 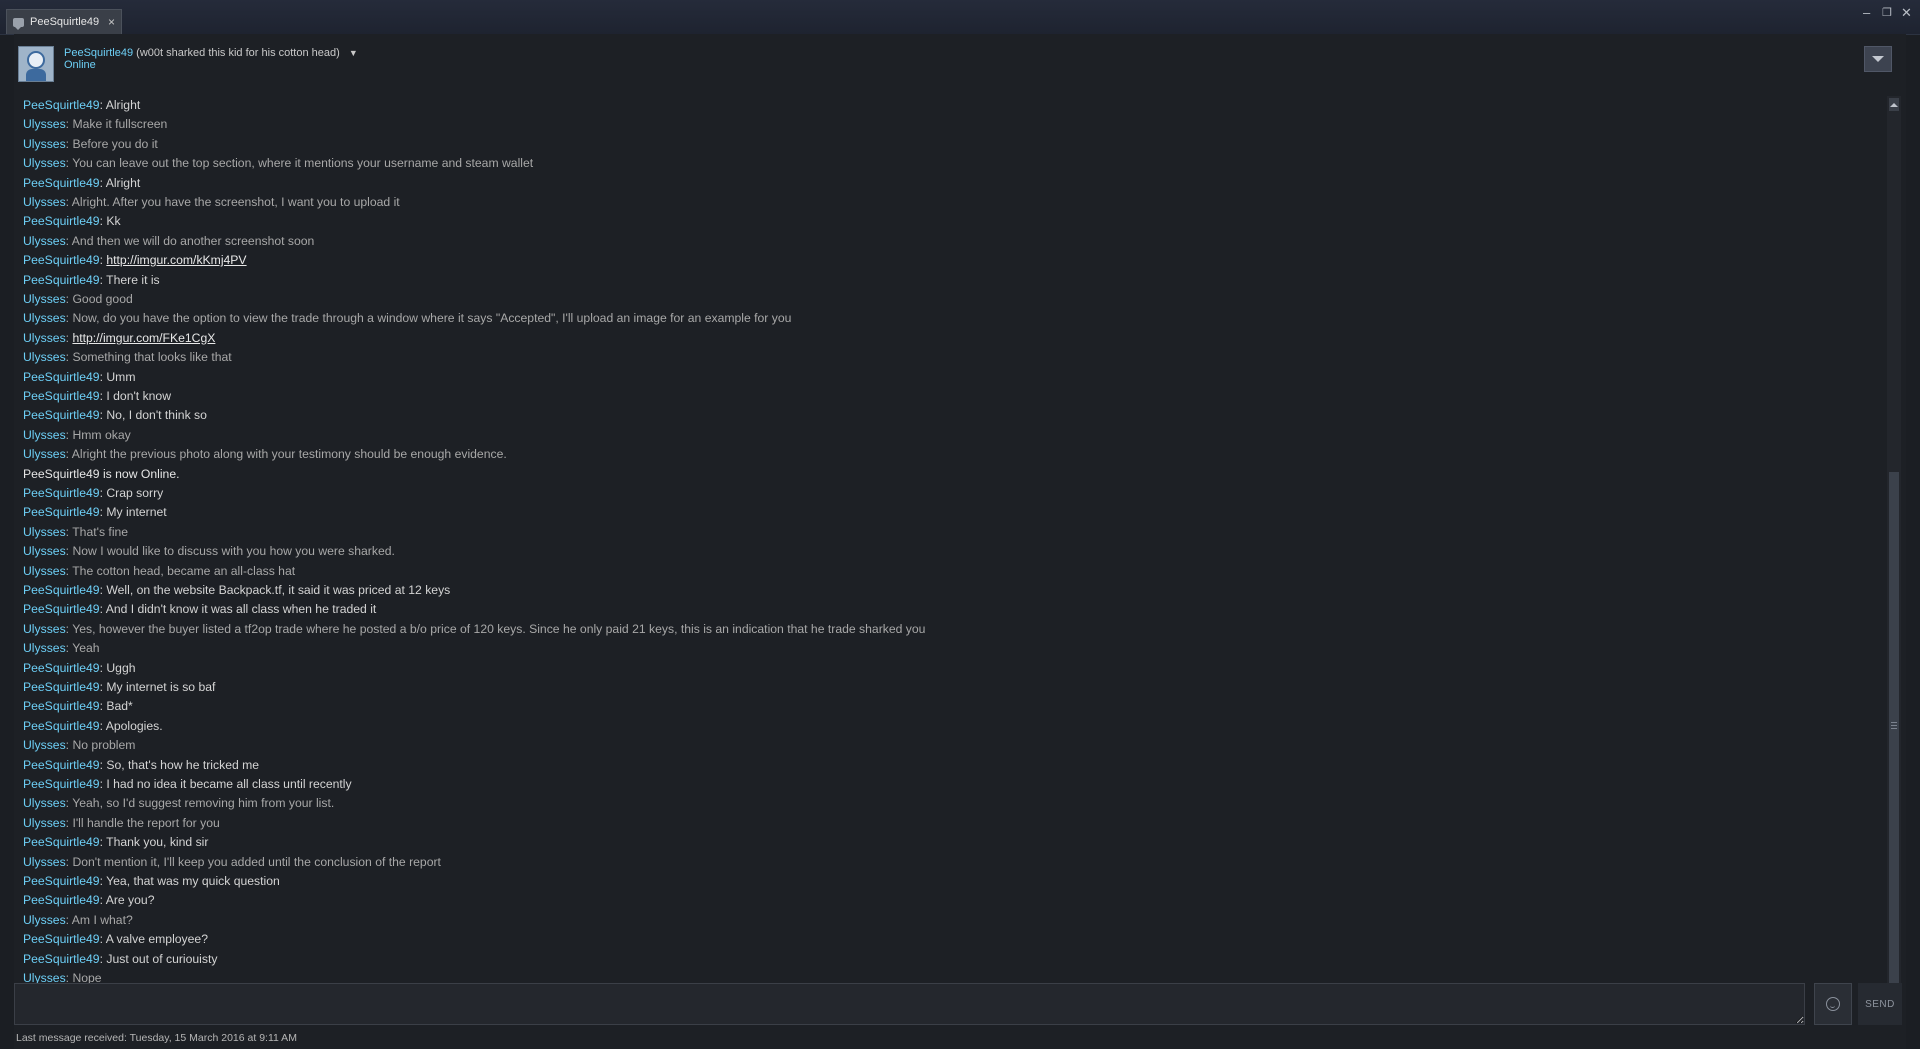 I want to click on message-input, so click(x=909, y=1004).